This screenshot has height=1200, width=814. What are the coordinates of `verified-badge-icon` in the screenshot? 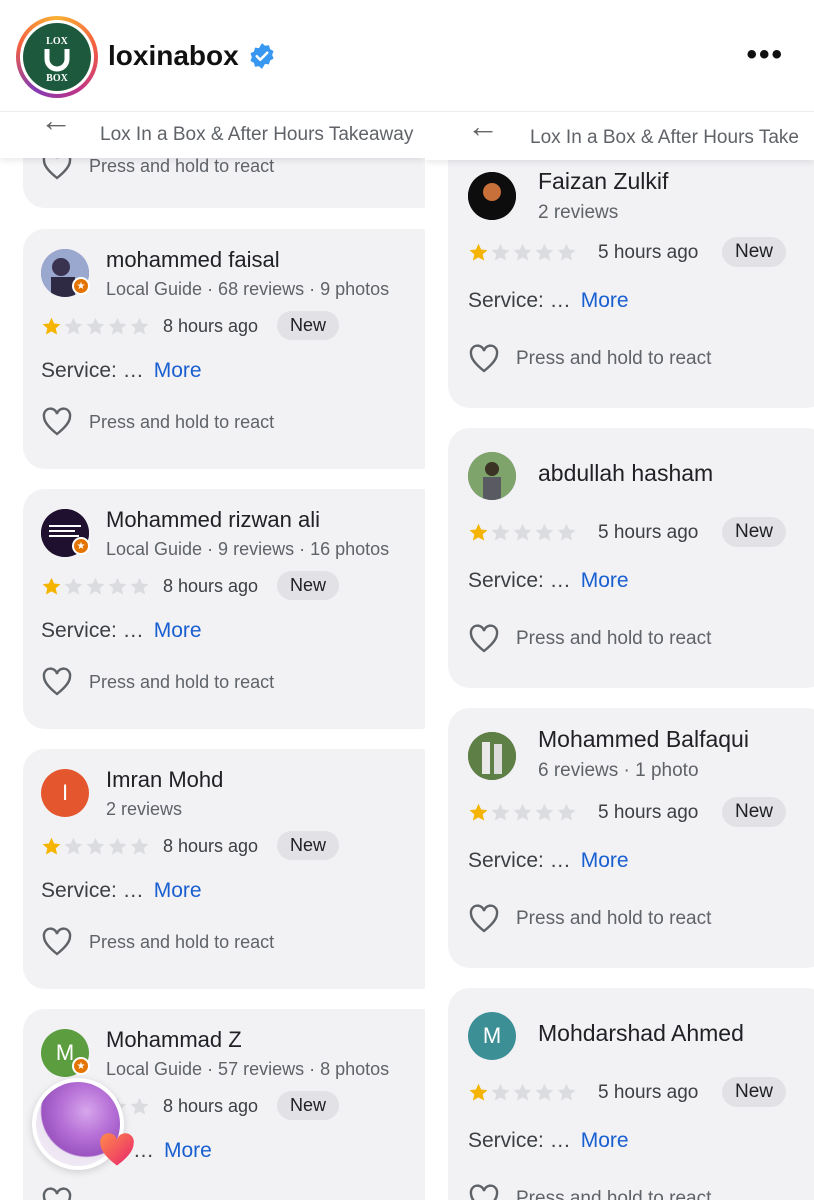 It's located at (262, 56).